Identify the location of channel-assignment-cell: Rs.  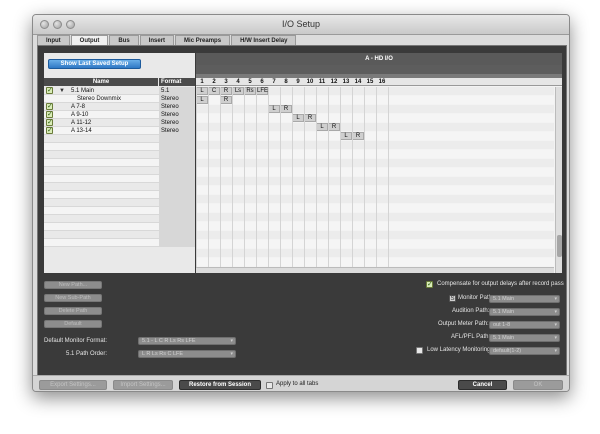
(250, 91).